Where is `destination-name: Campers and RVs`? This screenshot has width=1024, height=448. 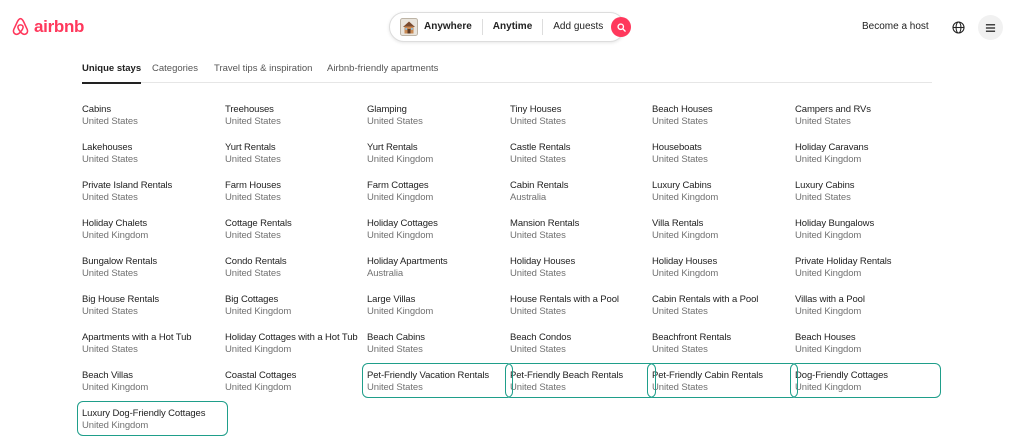 destination-name: Campers and RVs is located at coordinates (833, 109).